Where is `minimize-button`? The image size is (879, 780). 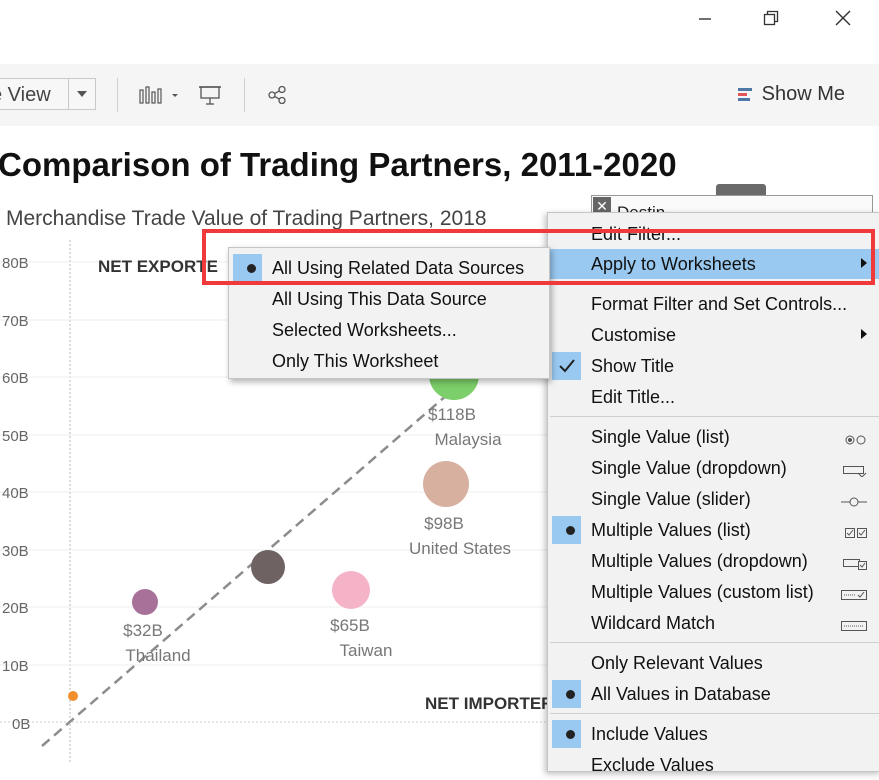 minimize-button is located at coordinates (705, 18).